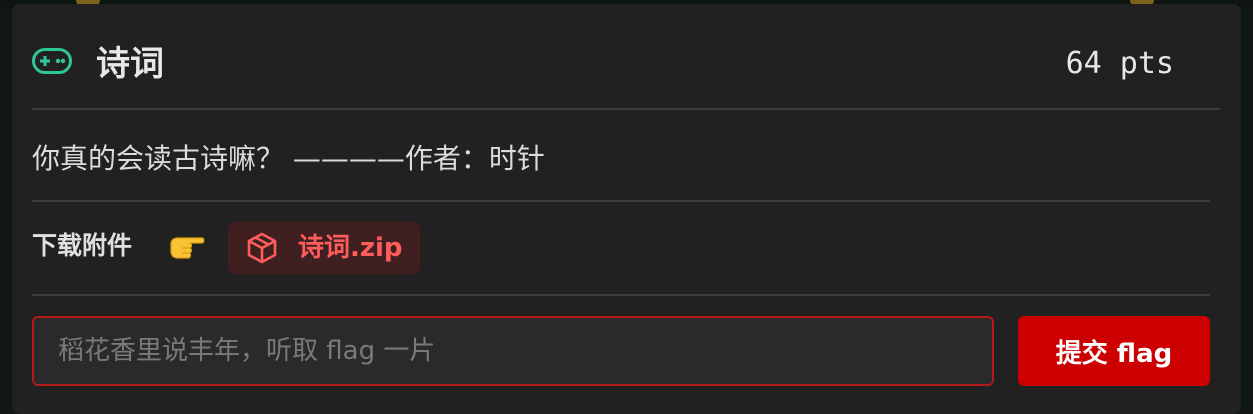 Image resolution: width=1253 pixels, height=414 pixels. What do you see at coordinates (187, 248) in the screenshot?
I see `pointing-hand-icon` at bounding box center [187, 248].